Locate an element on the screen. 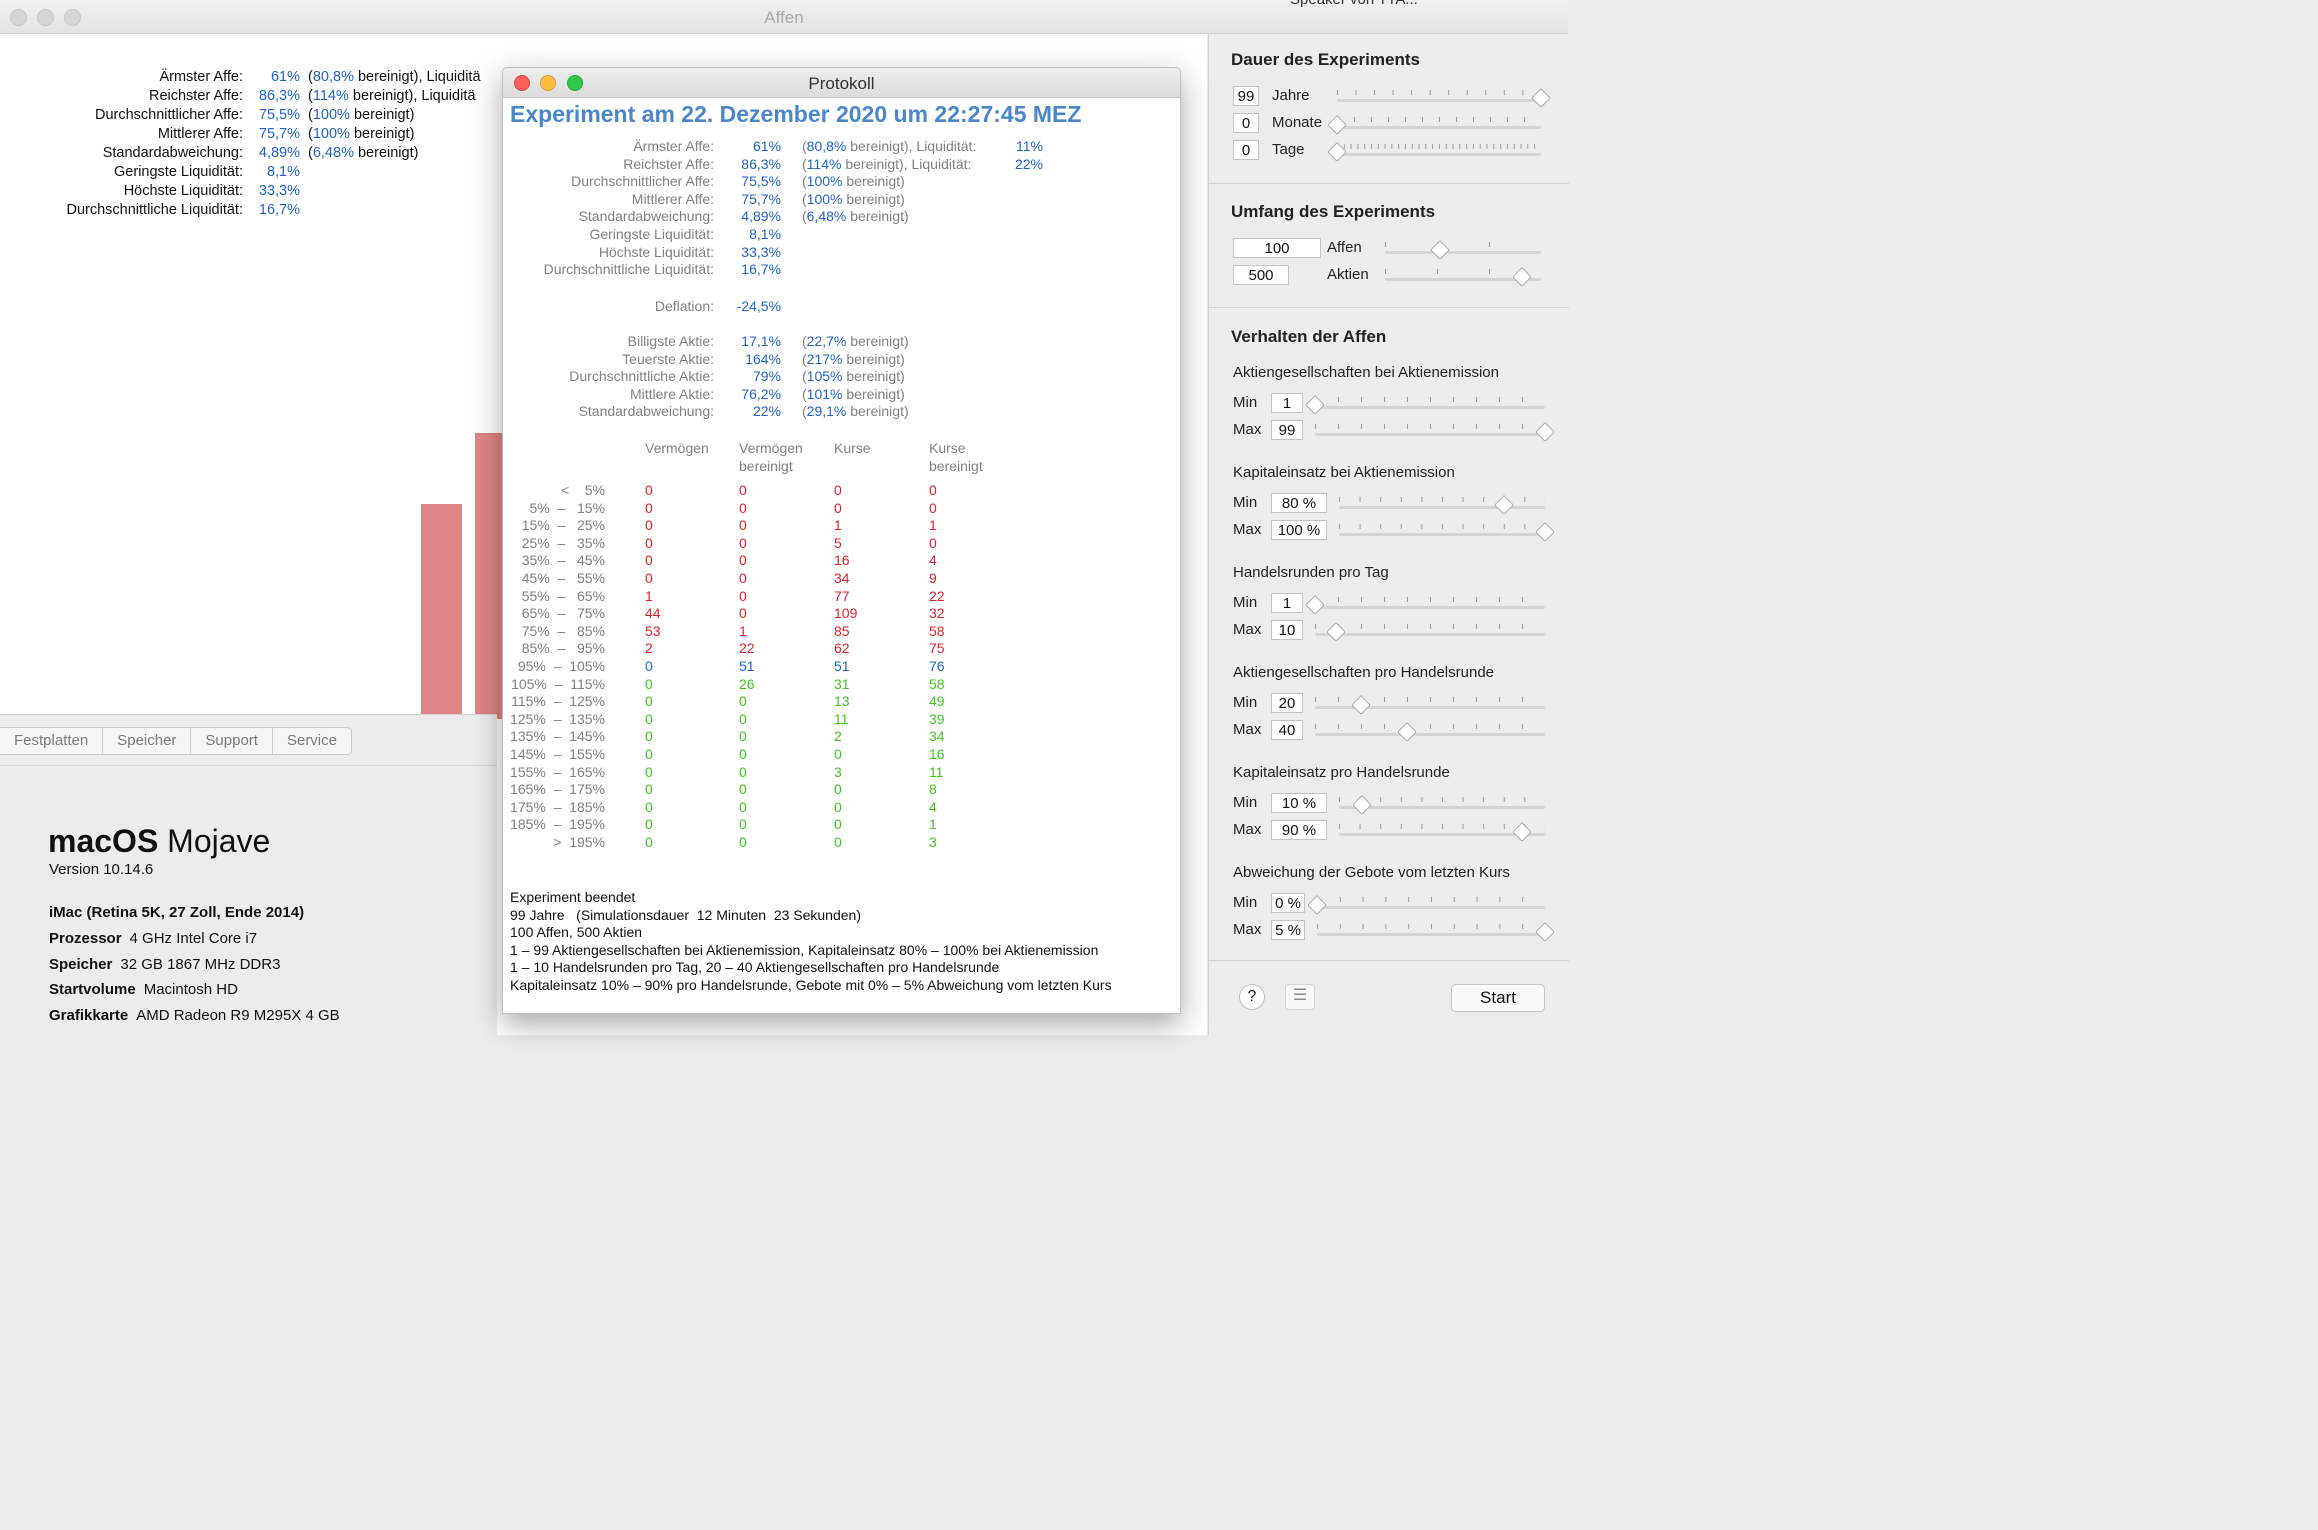 The width and height of the screenshot is (2318, 1530). dauer-2-slider is located at coordinates (1434, 152).